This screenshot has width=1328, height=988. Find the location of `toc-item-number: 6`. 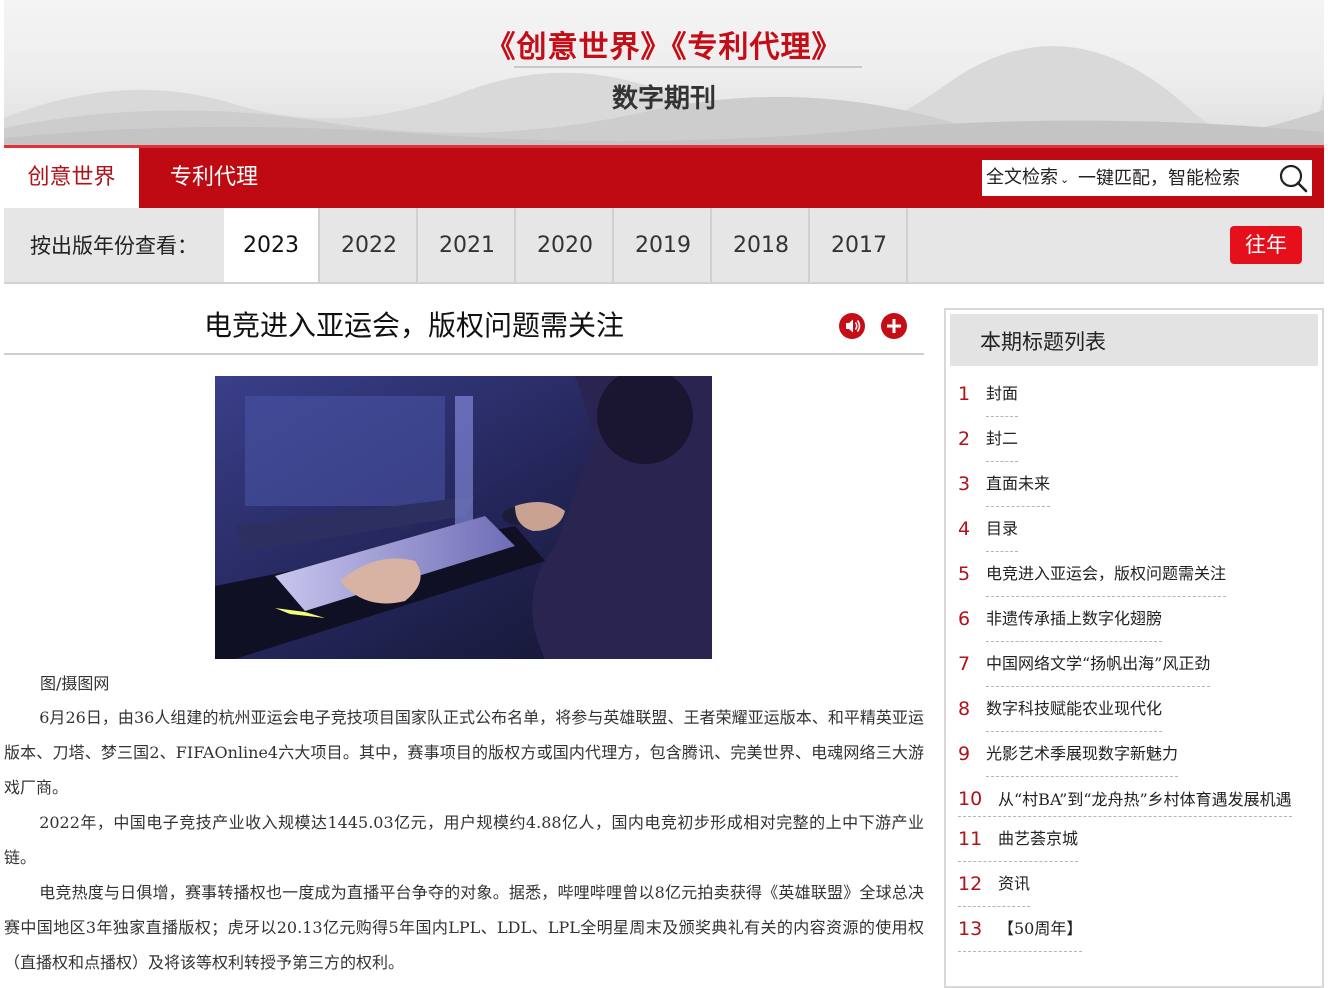

toc-item-number: 6 is located at coordinates (964, 619).